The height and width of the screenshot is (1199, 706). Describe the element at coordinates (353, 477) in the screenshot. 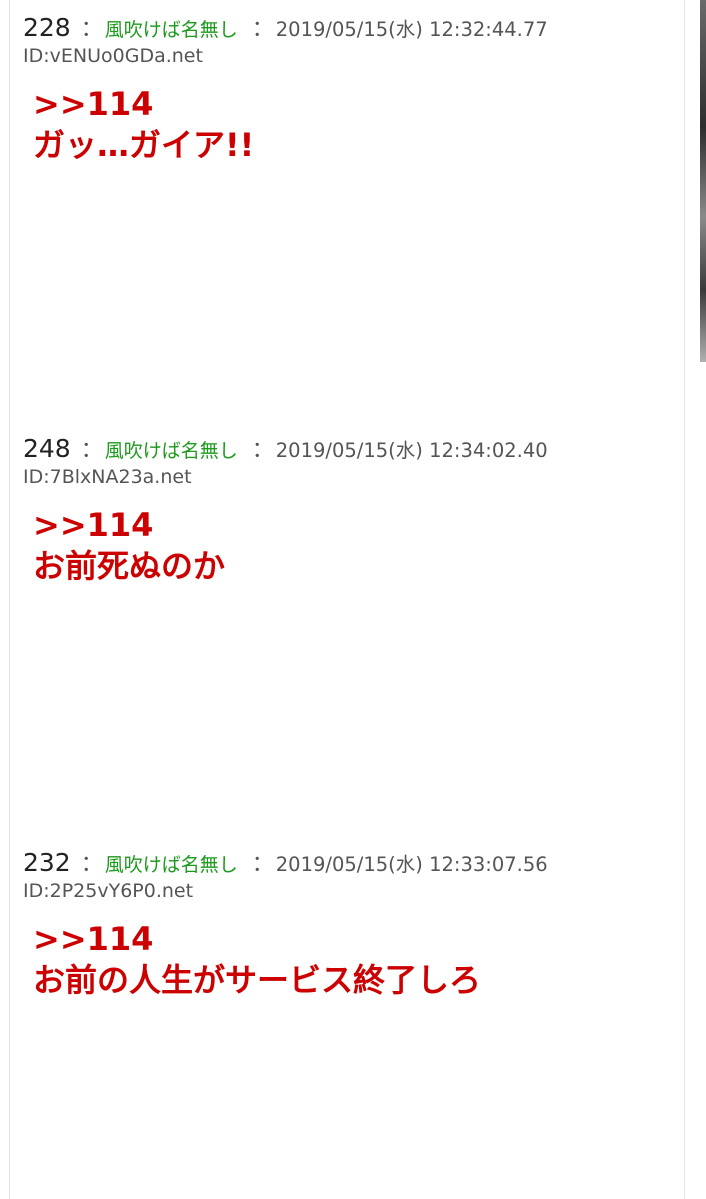

I see `post-id: ID:7BlxNA23a.net` at that location.